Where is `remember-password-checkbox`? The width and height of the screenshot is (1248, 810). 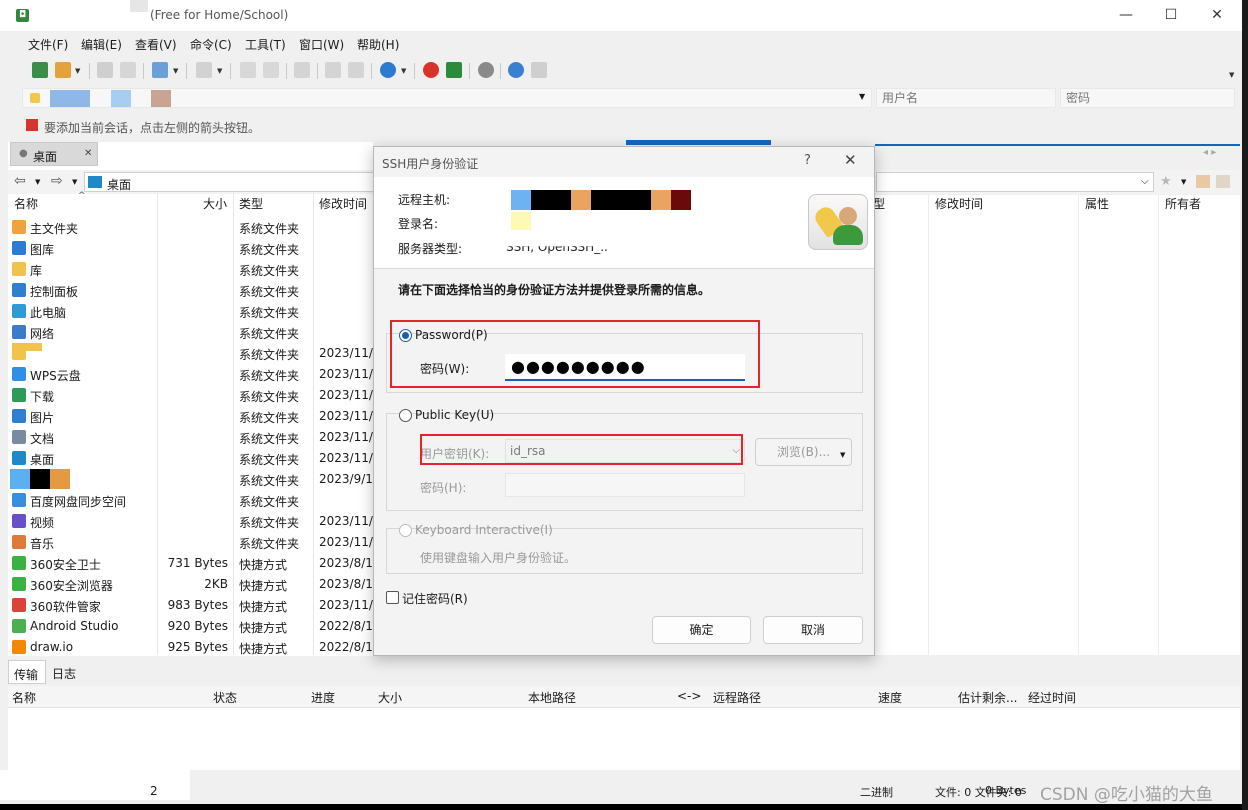 remember-password-checkbox is located at coordinates (392, 597).